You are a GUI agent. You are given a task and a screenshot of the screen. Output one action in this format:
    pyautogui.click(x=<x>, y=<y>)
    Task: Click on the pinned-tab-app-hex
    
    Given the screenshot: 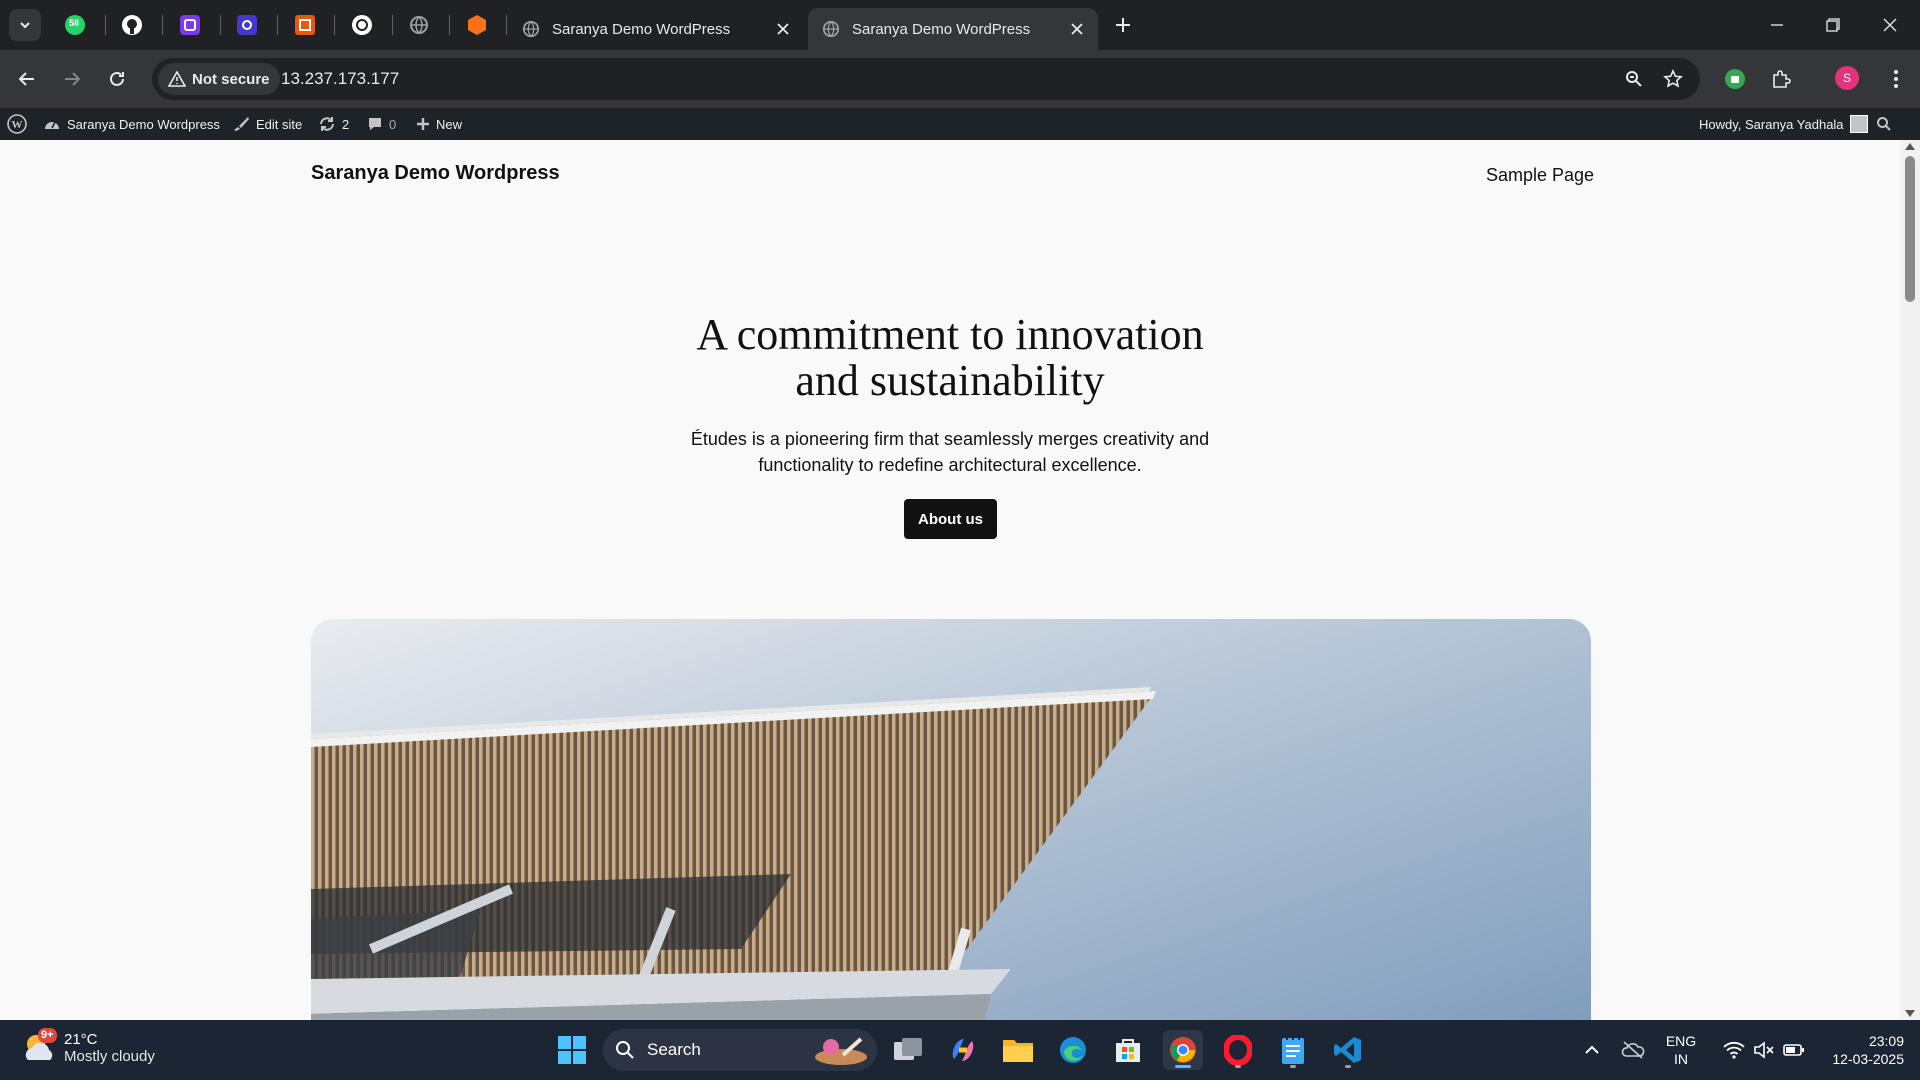 What is the action you would take?
    pyautogui.click(x=477, y=25)
    